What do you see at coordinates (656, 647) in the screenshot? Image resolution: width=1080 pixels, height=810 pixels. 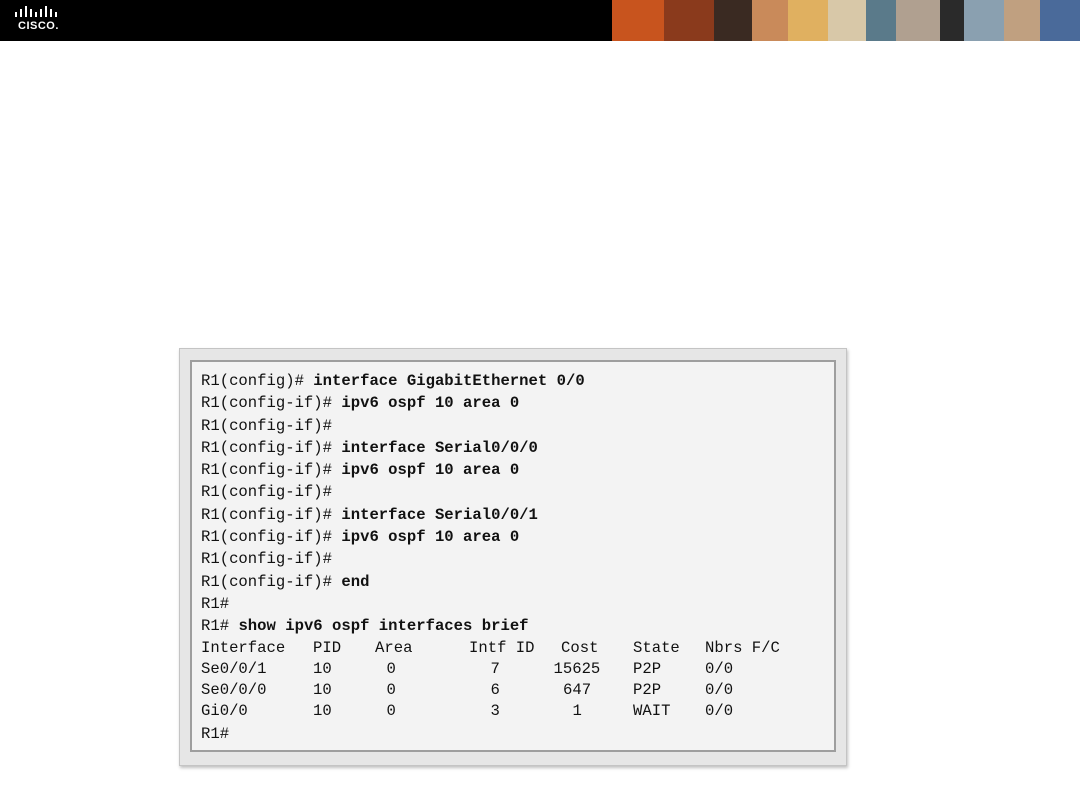 I see `table-header-cell: State` at bounding box center [656, 647].